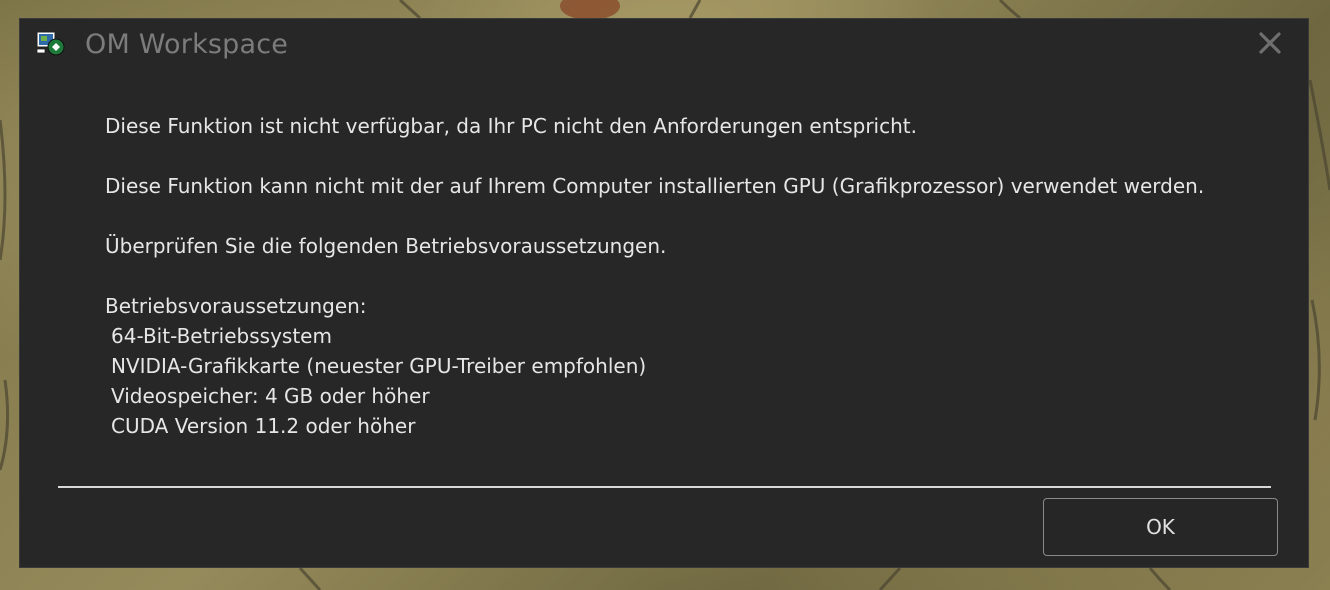 This screenshot has width=1330, height=590. I want to click on requirement-item: 64-Bit-Betriebssystem, so click(221, 336).